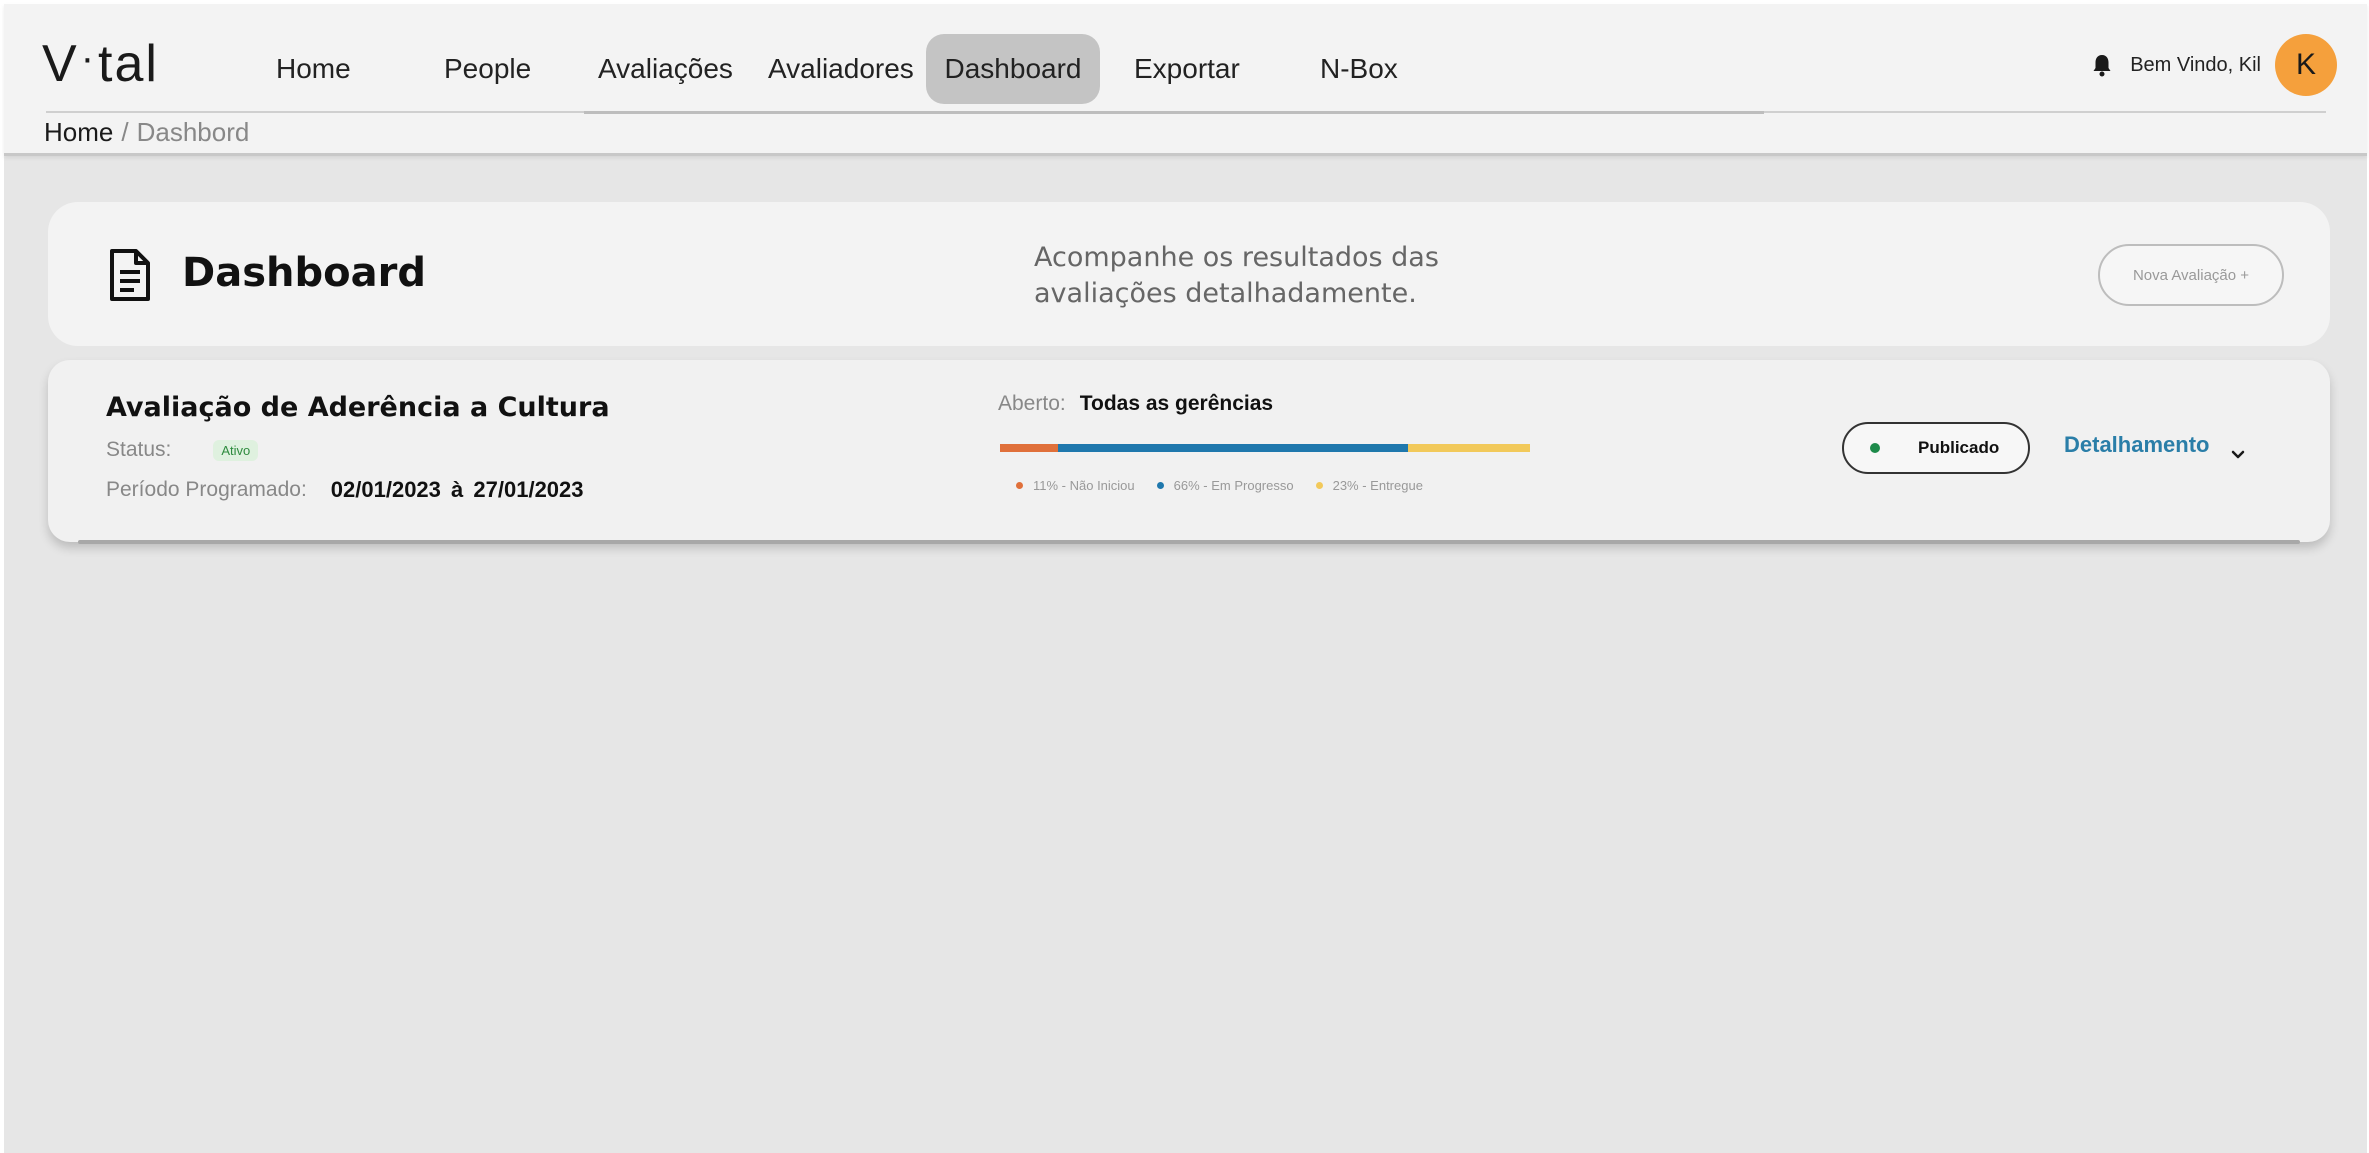 The height and width of the screenshot is (1153, 2369). I want to click on logo-text: tal, so click(128, 64).